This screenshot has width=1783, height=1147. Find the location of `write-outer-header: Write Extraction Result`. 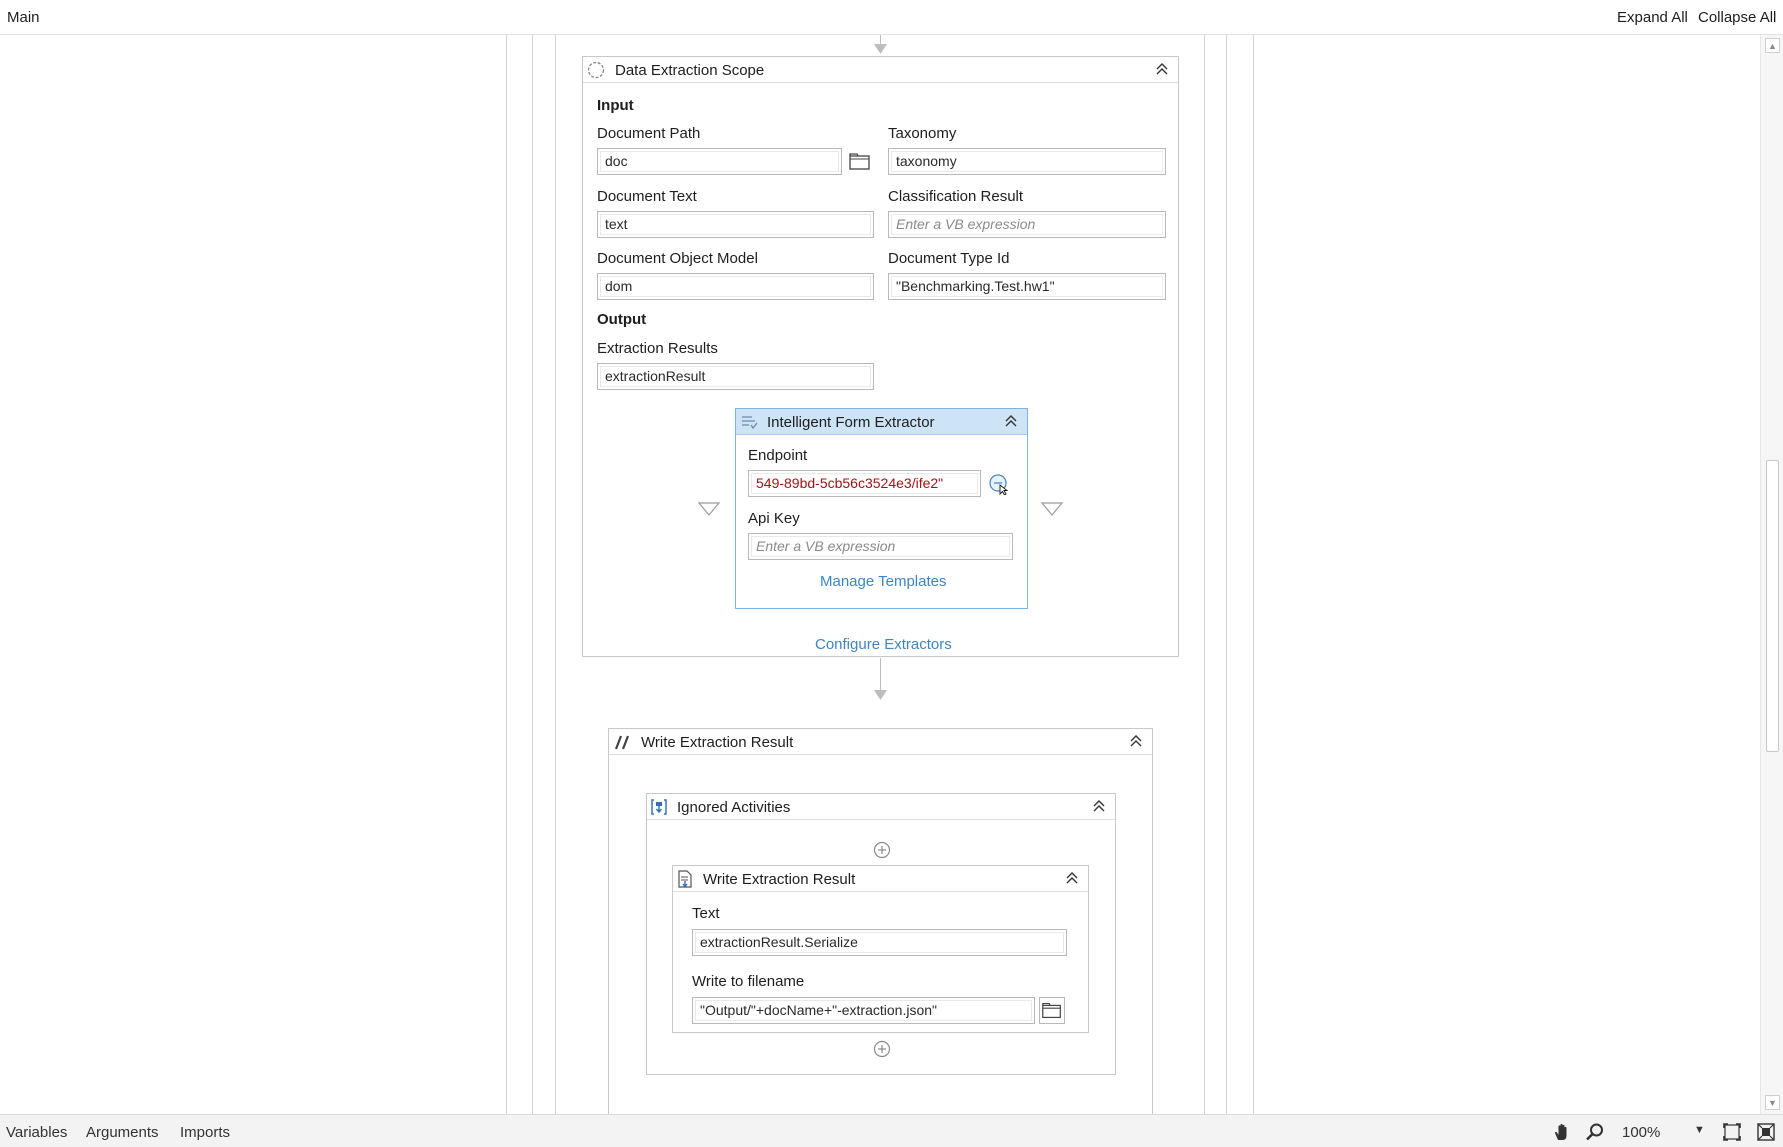

write-outer-header: Write Extraction Result is located at coordinates (880, 742).